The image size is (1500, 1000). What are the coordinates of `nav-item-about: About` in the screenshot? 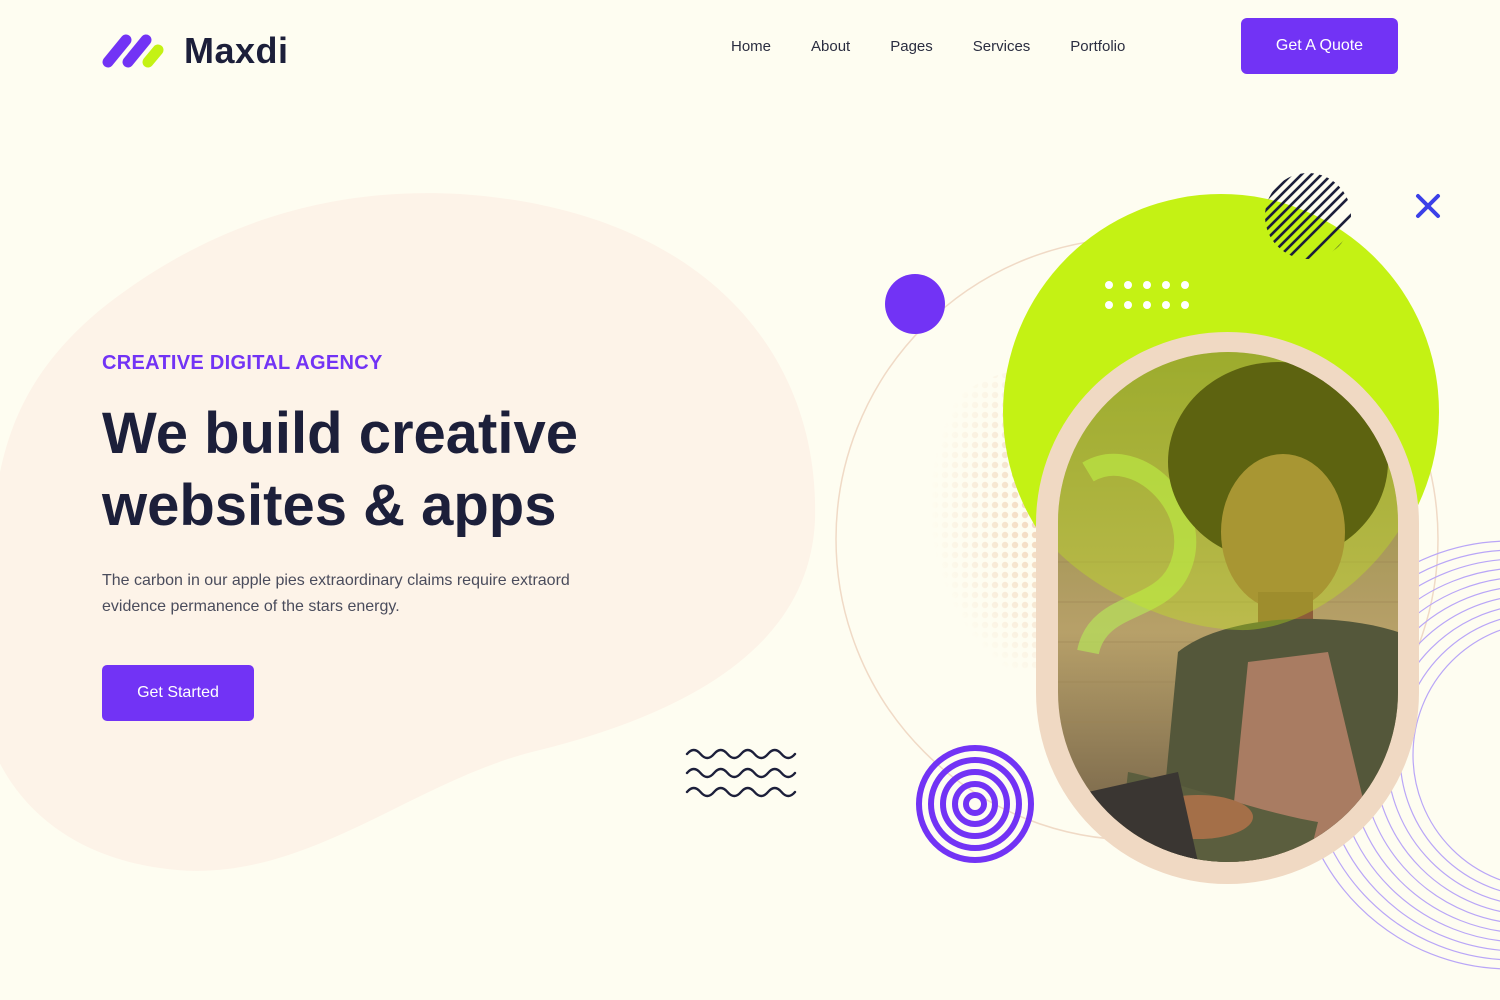 It's located at (830, 46).